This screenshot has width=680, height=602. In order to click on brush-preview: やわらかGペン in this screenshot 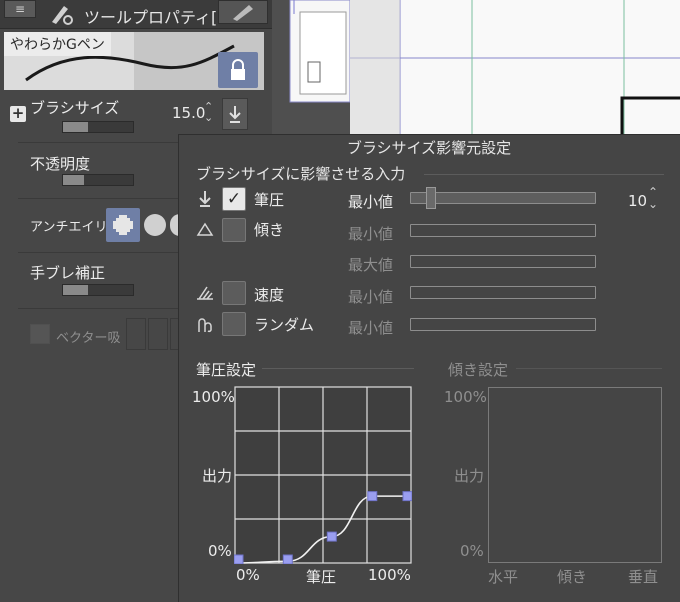, I will do `click(134, 61)`.